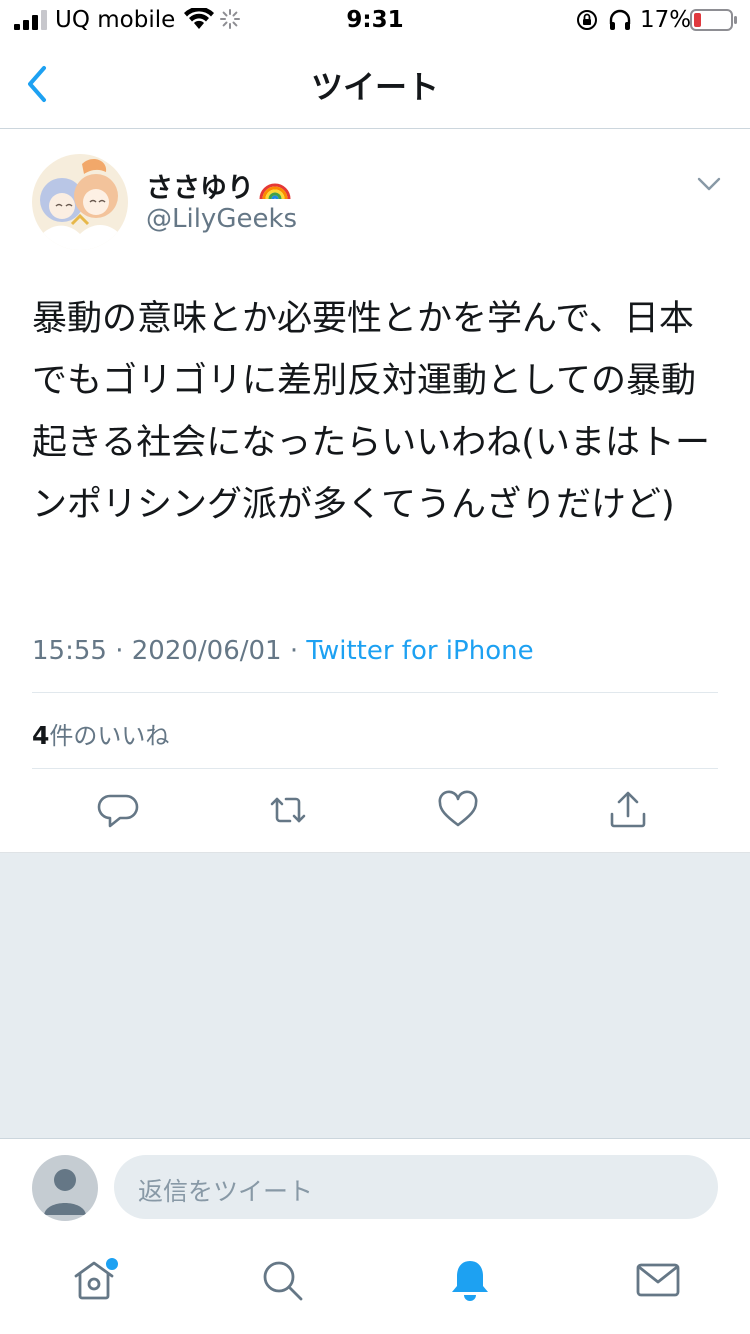 This screenshot has width=750, height=1334. What do you see at coordinates (709, 184) in the screenshot?
I see `chevron-down-icon` at bounding box center [709, 184].